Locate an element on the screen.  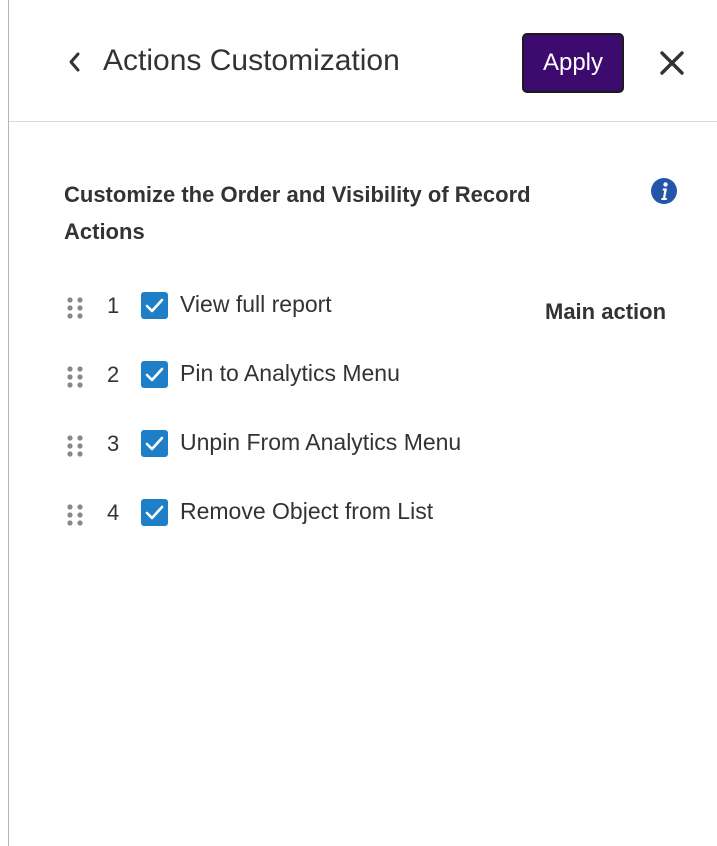
action-row-unpin-from-analytics-menu: 3 Unpin From Analytics Menu is located at coordinates (379, 444).